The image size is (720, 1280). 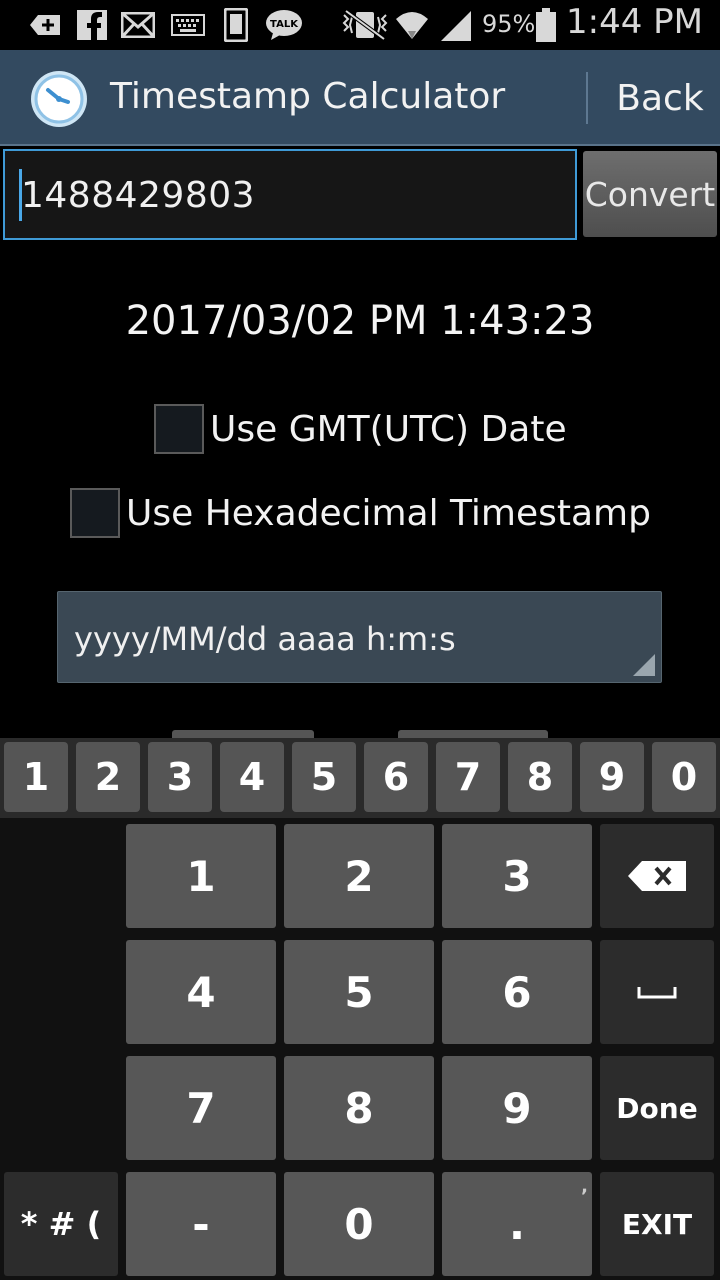 What do you see at coordinates (644, 665) in the screenshot?
I see `spinner-arrow-icon` at bounding box center [644, 665].